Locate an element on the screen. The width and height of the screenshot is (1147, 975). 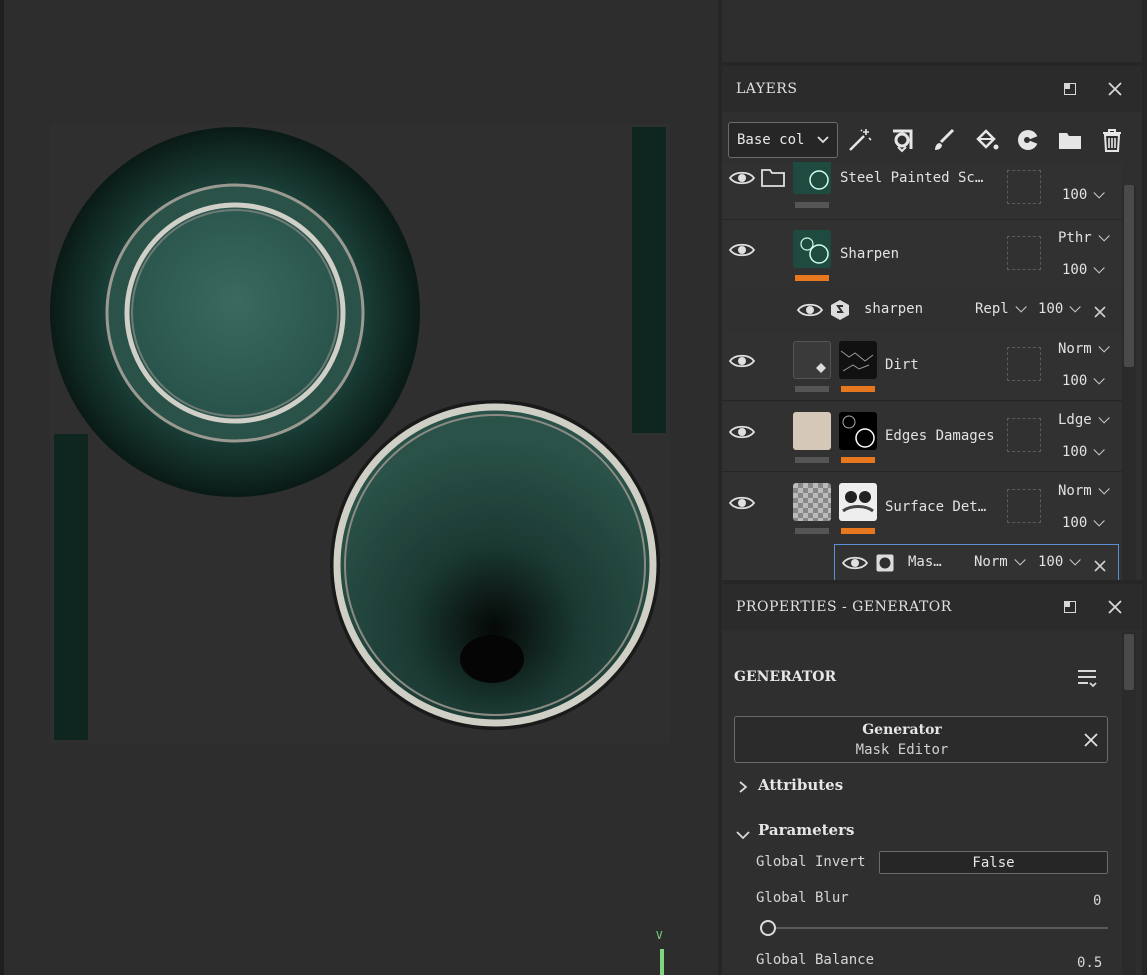
layer-blend-mode: Ldge is located at coordinates (1084, 420).